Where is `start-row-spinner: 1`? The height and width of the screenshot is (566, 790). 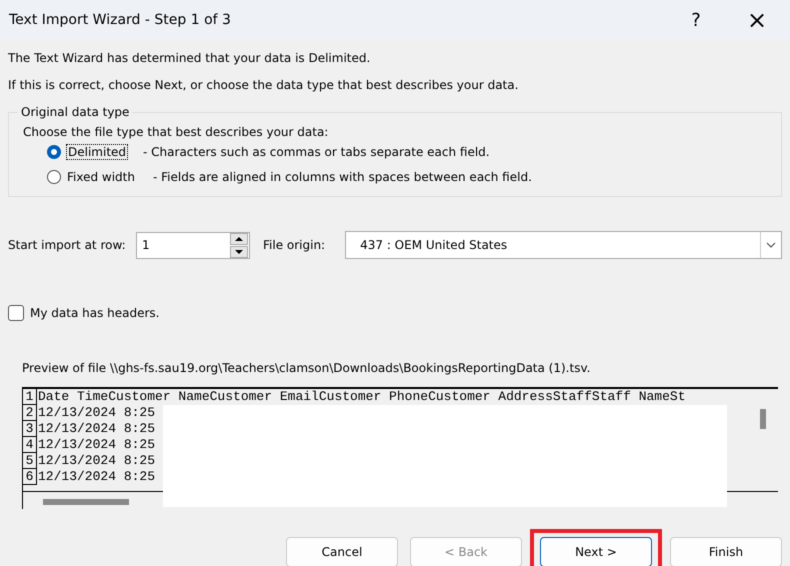 start-row-spinner: 1 is located at coordinates (193, 245).